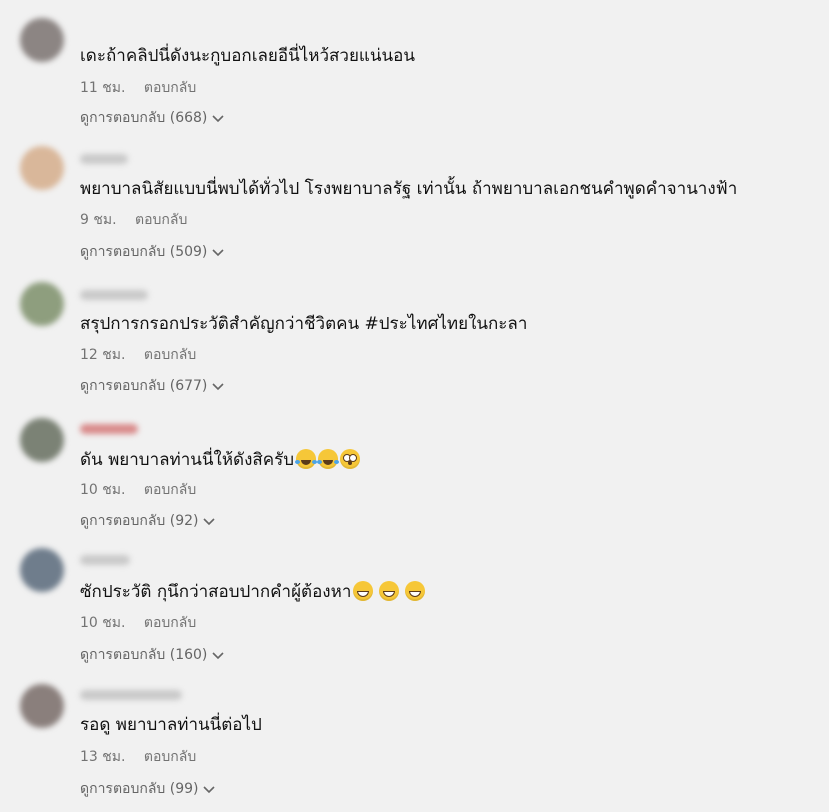 This screenshot has width=829, height=812. Describe the element at coordinates (98, 220) in the screenshot. I see `comment-time: 9 ชม.` at that location.